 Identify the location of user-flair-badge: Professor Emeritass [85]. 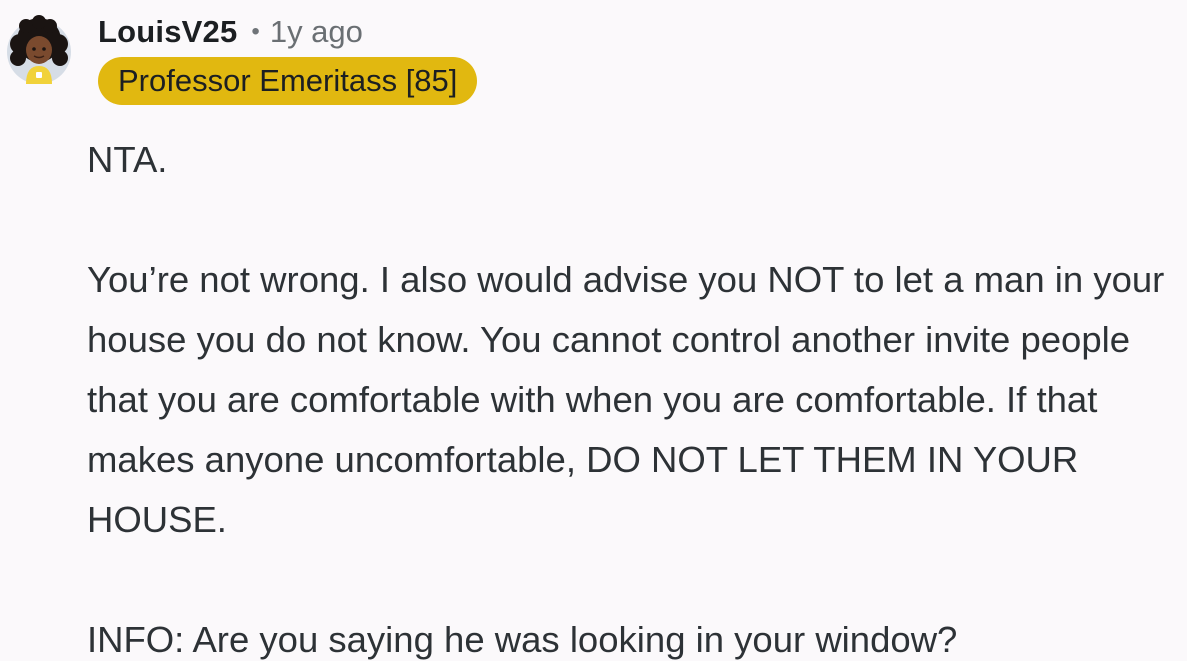
(288, 81).